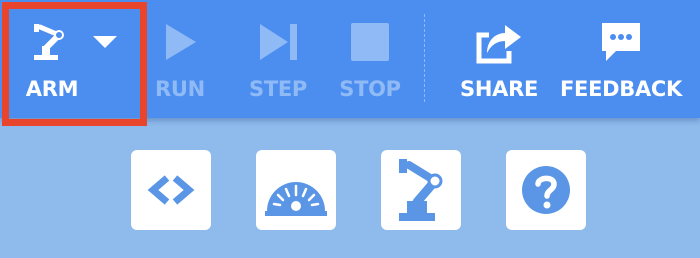  What do you see at coordinates (74, 64) in the screenshot?
I see `arm-selection-highlight` at bounding box center [74, 64].